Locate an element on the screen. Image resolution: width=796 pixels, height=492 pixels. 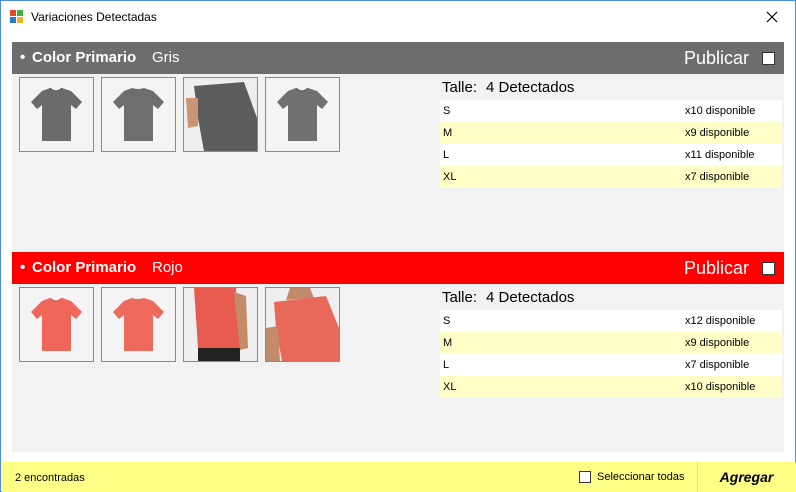
window-title: Variaciones Detectadas is located at coordinates (94, 17).